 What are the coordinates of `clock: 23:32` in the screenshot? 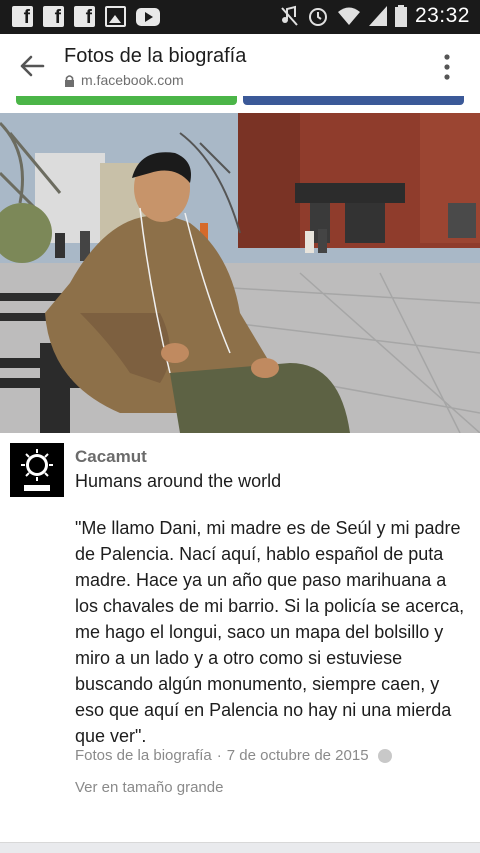 It's located at (442, 15).